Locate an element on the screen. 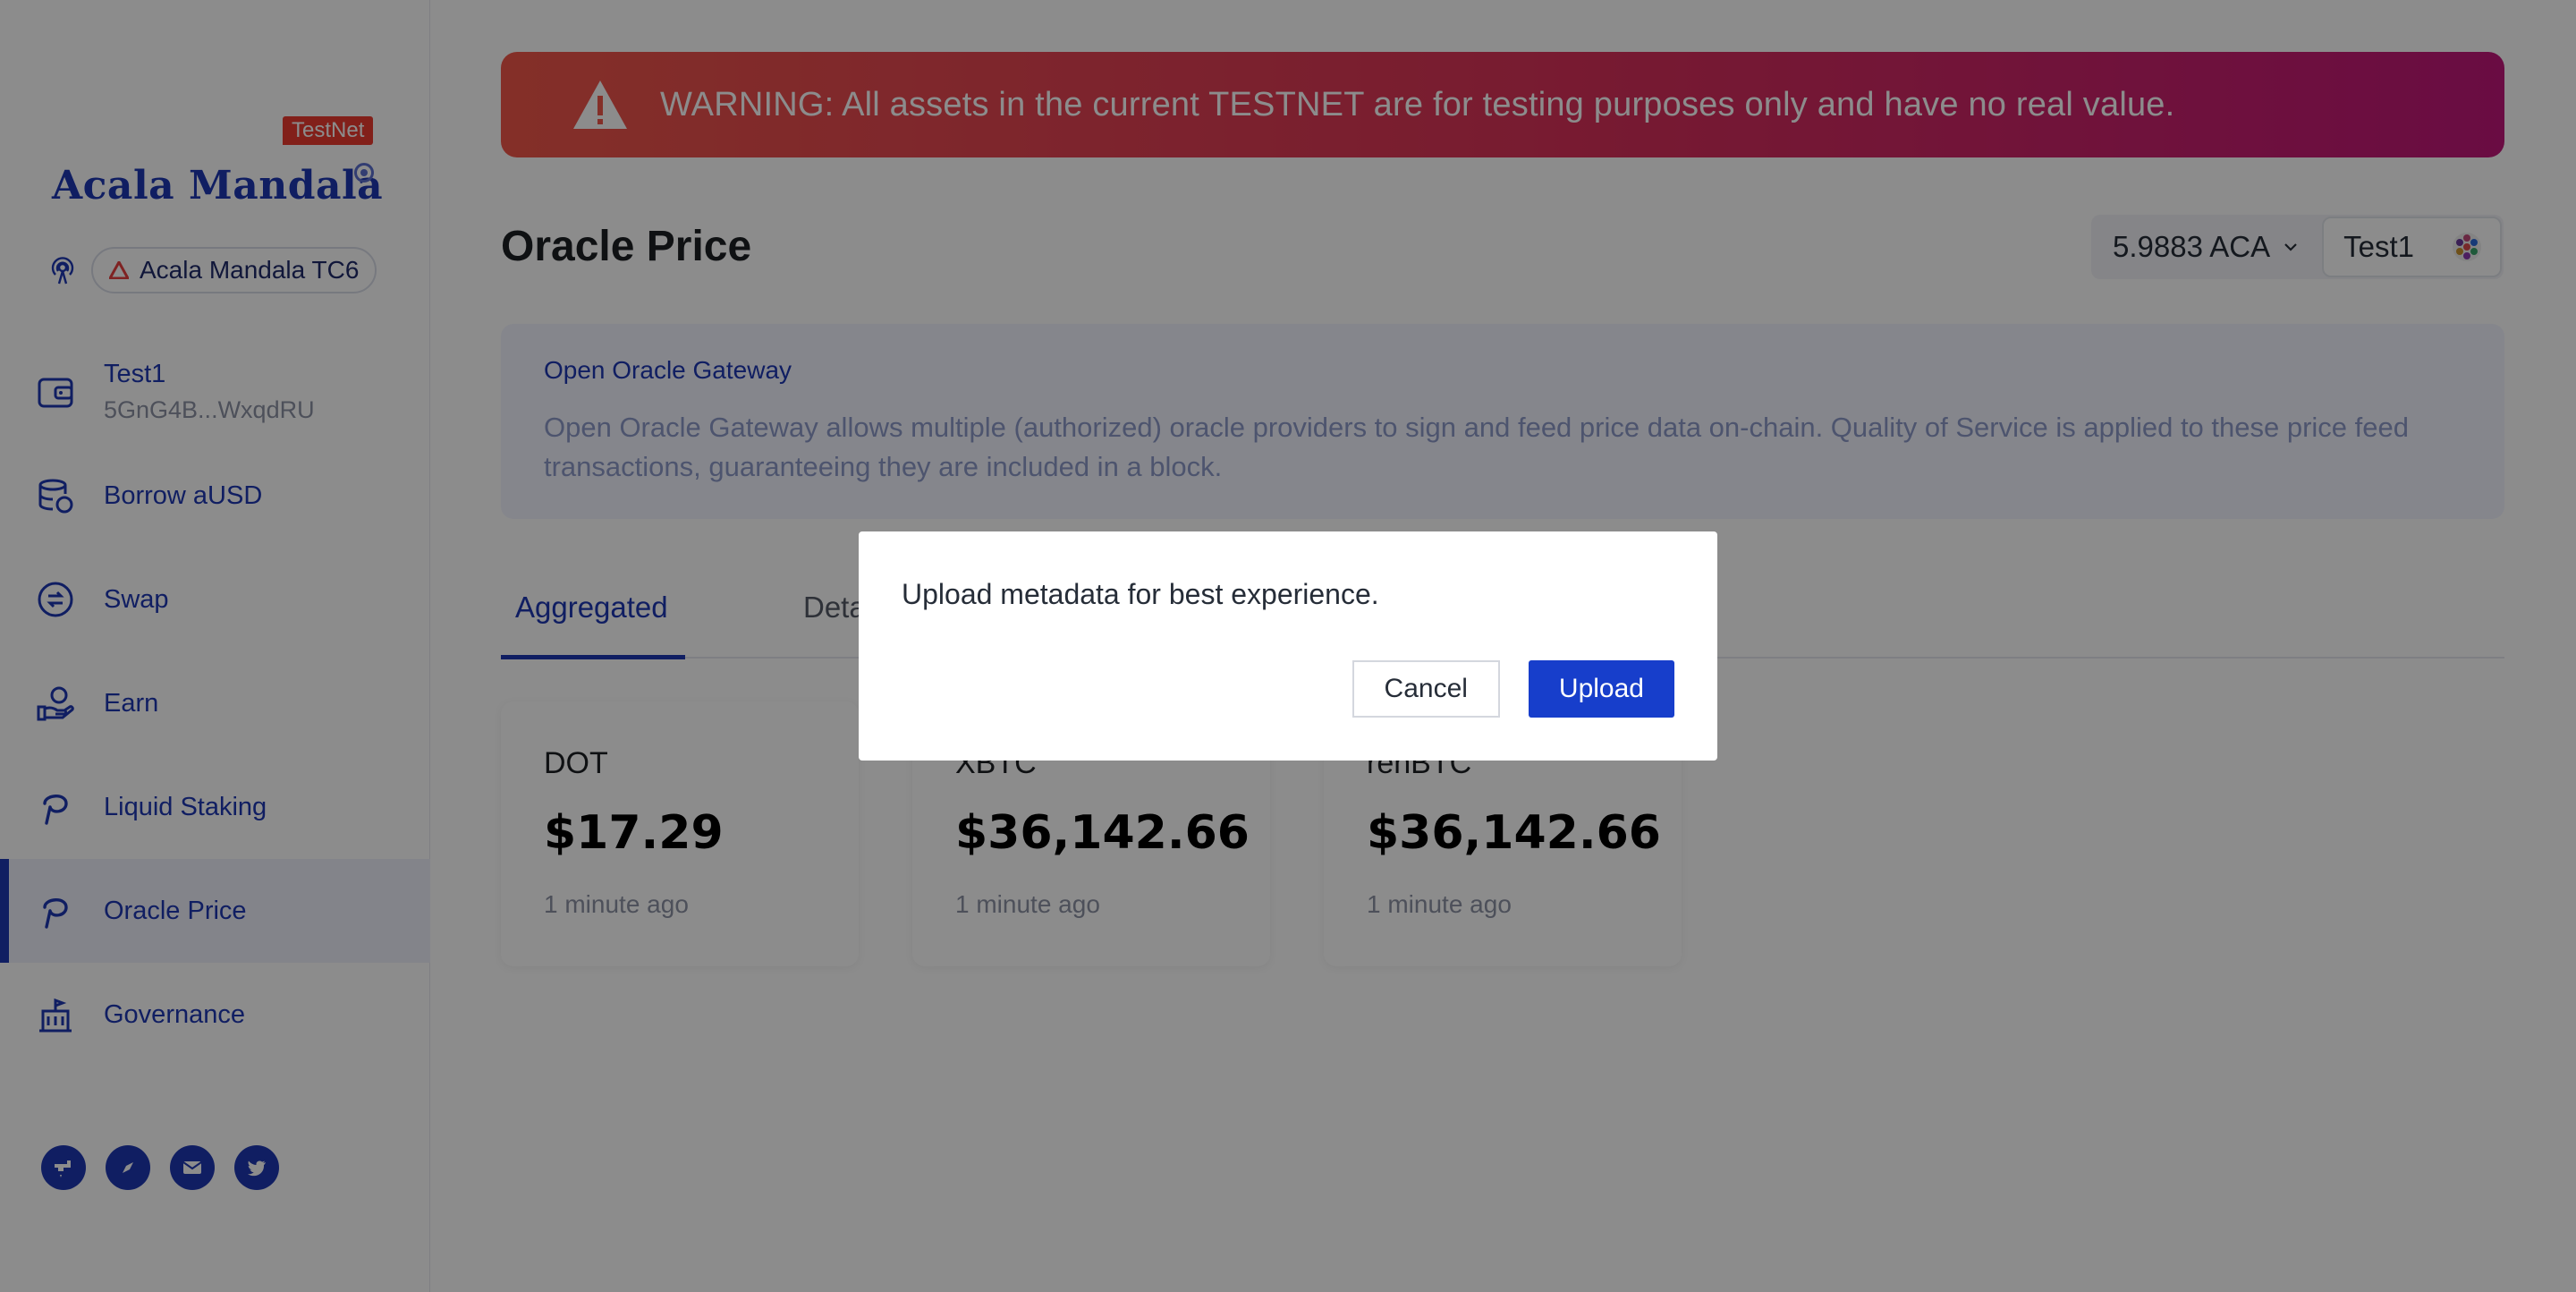  modal-message: Upload metadata for best experience. is located at coordinates (1140, 594).